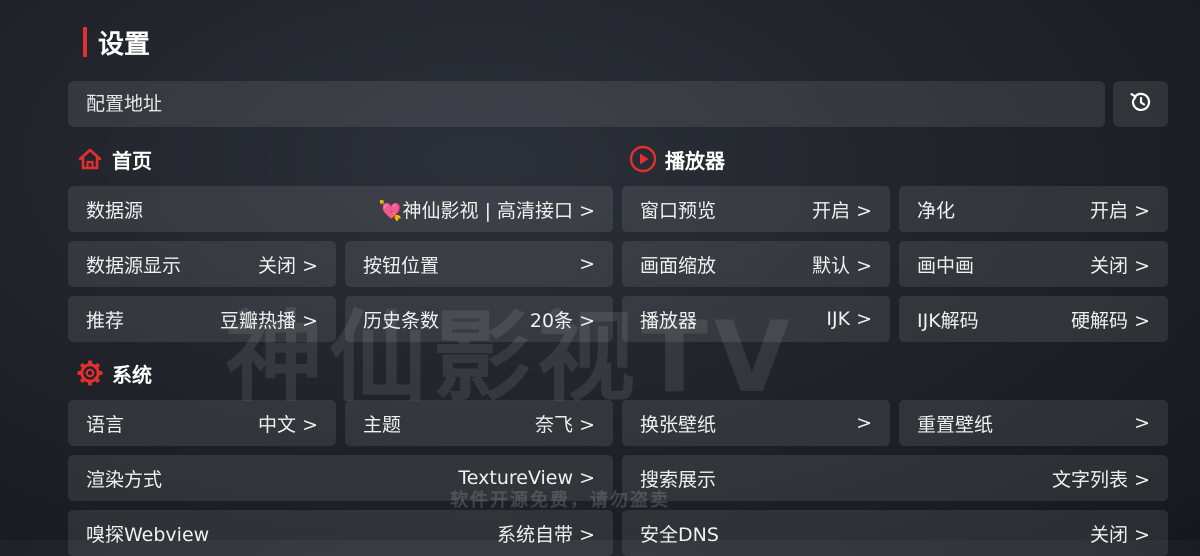 The image size is (1200, 556). I want to click on setting-pip: 画中画 关闭 >, so click(1033, 264).